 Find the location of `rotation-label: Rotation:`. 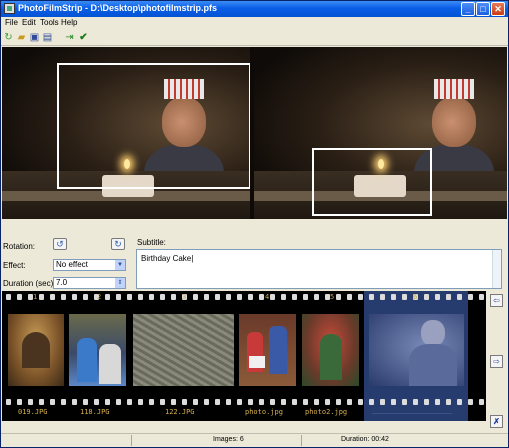

rotation-label: Rotation: is located at coordinates (19, 246).